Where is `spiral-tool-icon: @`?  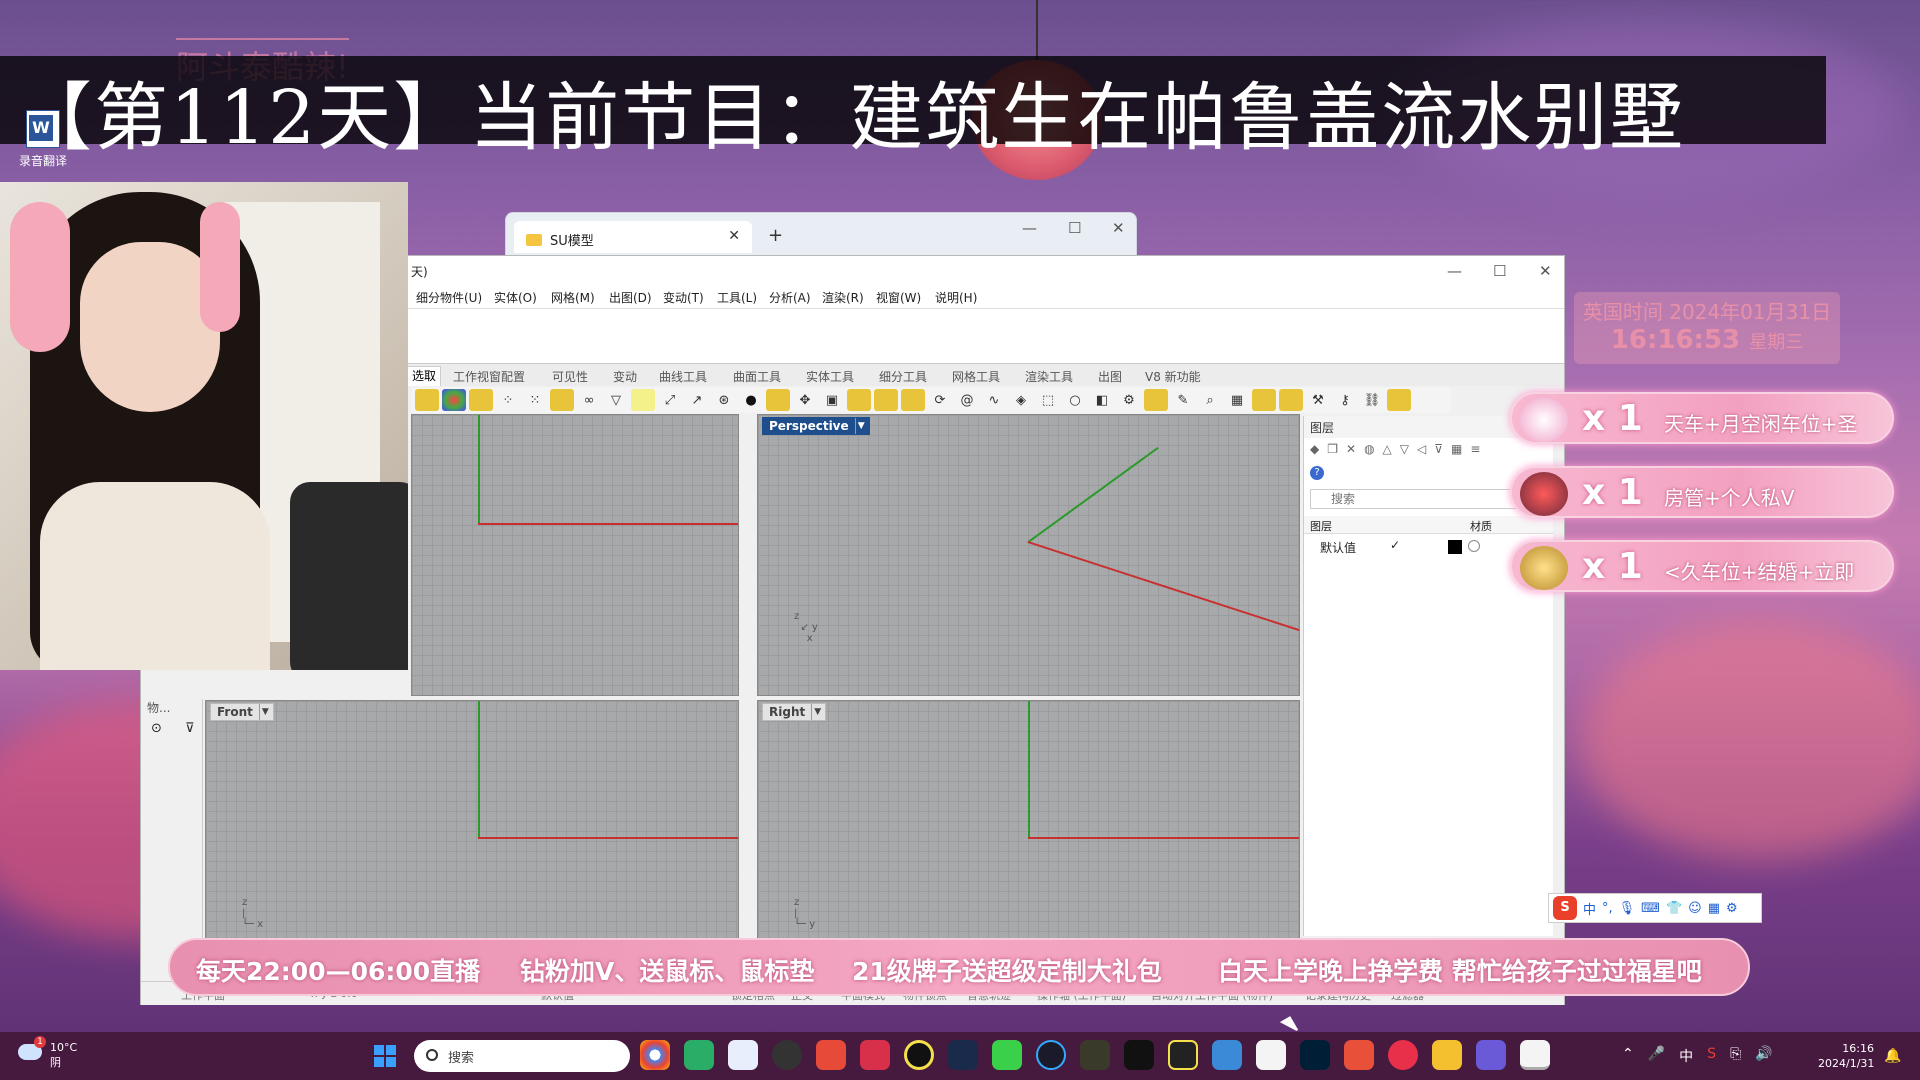 spiral-tool-icon: @ is located at coordinates (967, 400).